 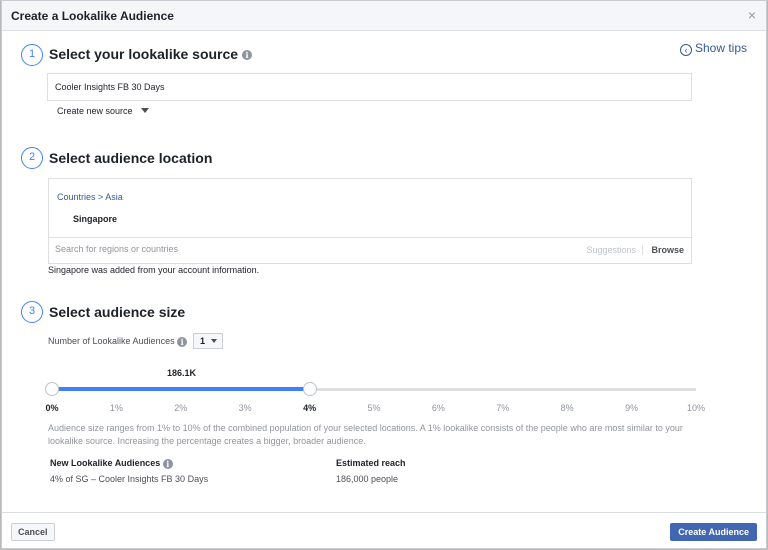 What do you see at coordinates (696, 408) in the screenshot?
I see `slider-tick-label: 10%` at bounding box center [696, 408].